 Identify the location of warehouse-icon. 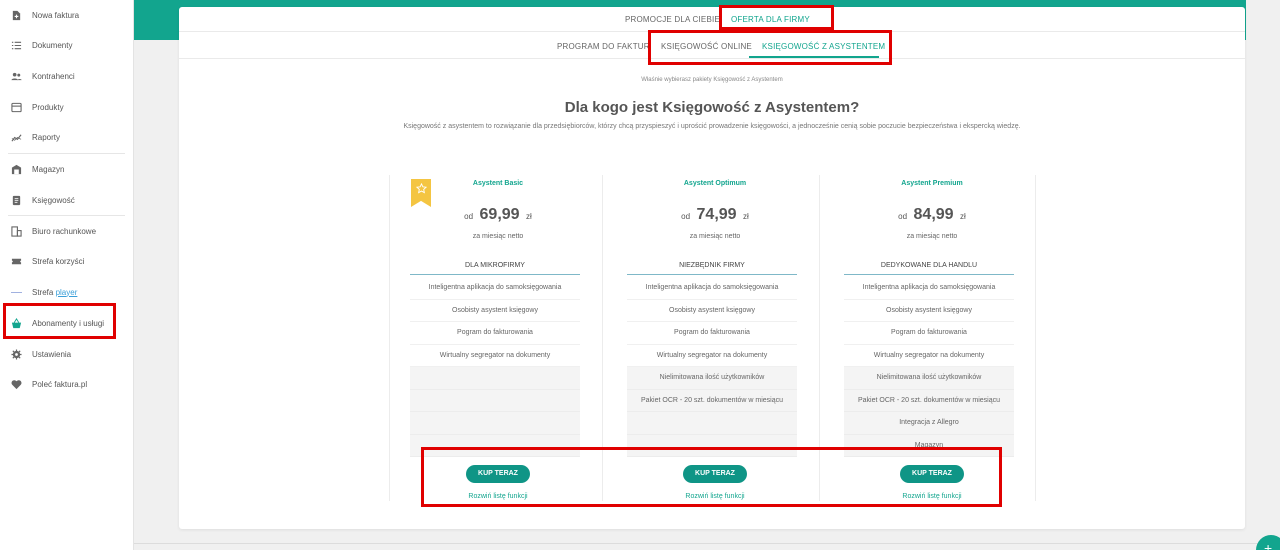
(16, 169).